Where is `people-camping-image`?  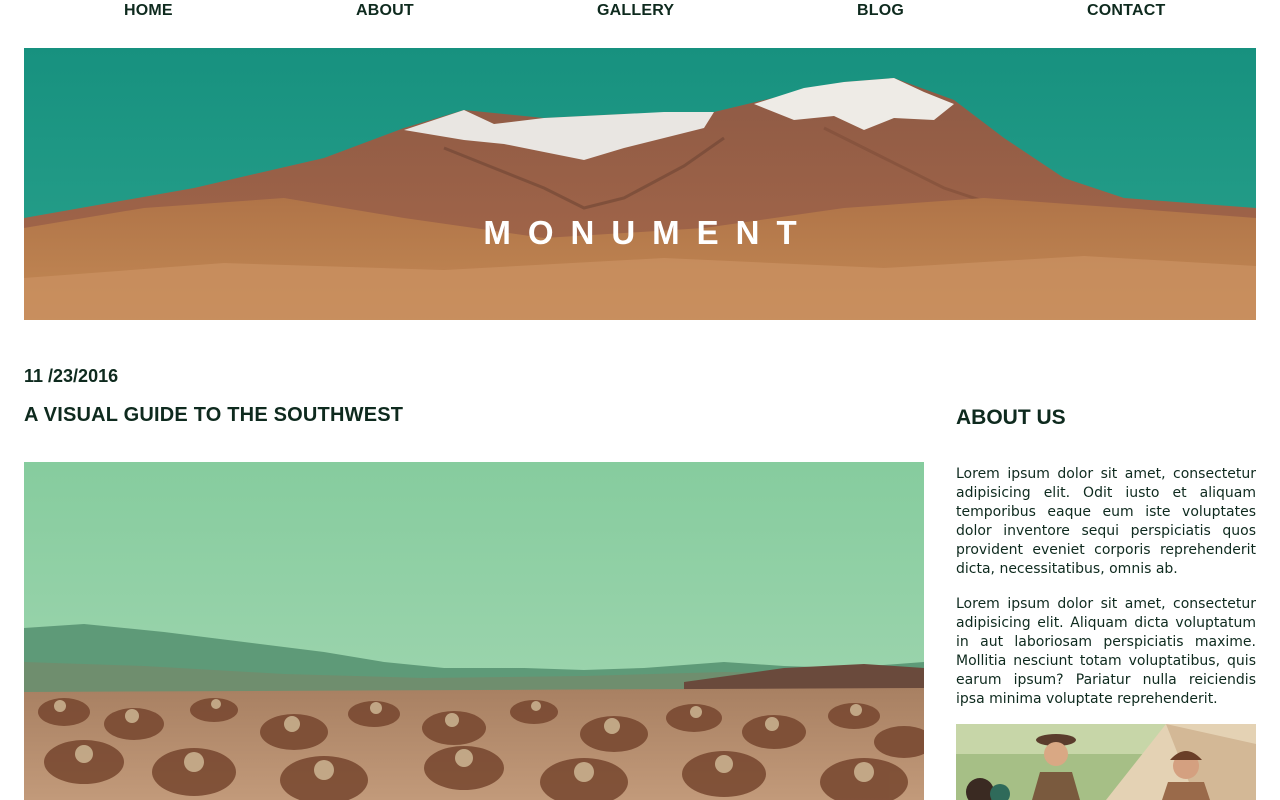
people-camping-image is located at coordinates (1106, 762).